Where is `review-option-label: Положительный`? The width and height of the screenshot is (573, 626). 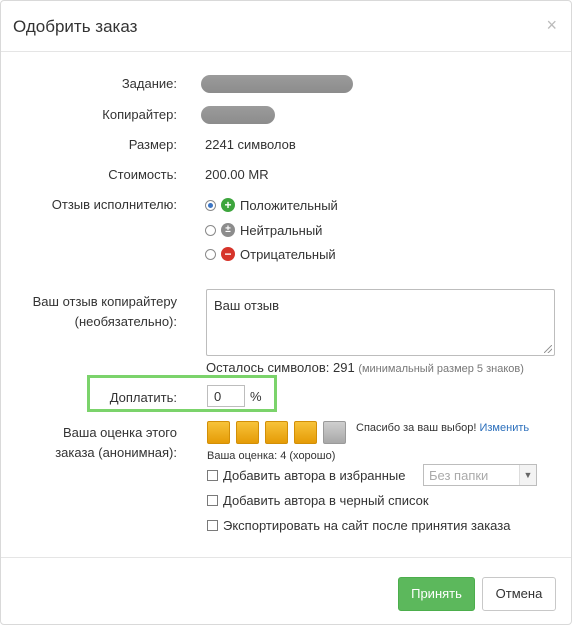 review-option-label: Положительный is located at coordinates (289, 205).